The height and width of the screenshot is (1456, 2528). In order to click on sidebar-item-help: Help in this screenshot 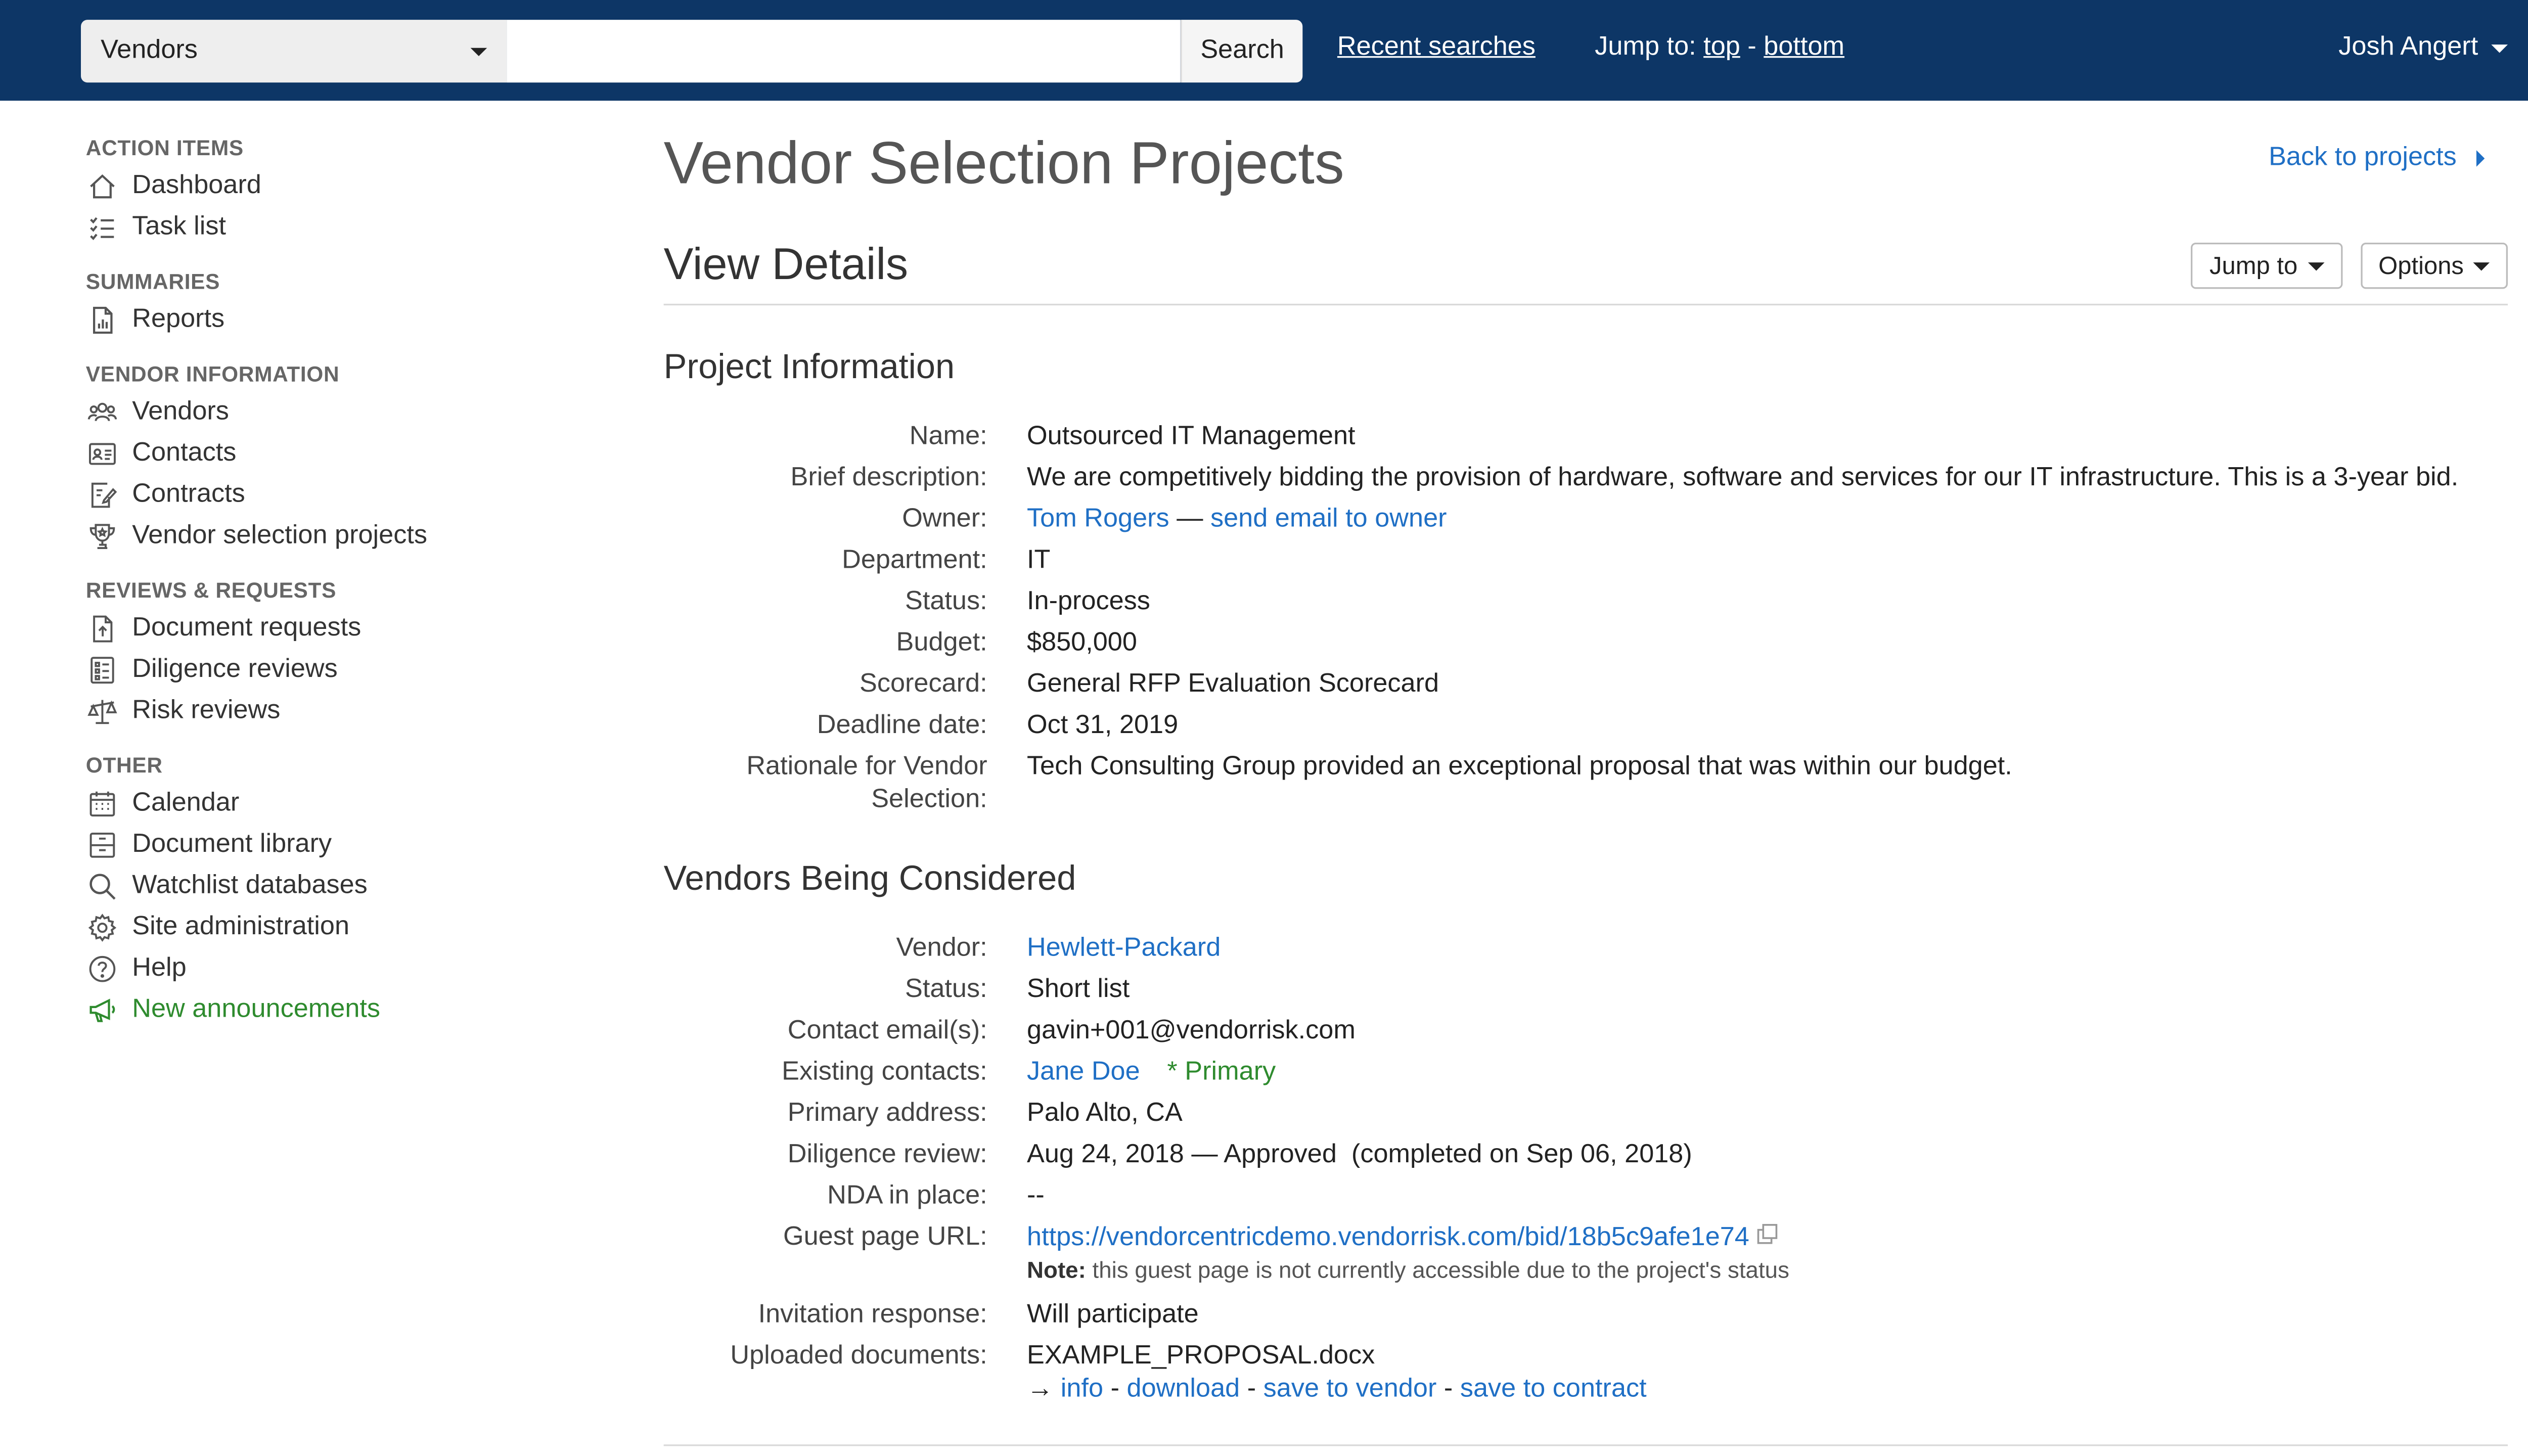, I will do `click(334, 968)`.